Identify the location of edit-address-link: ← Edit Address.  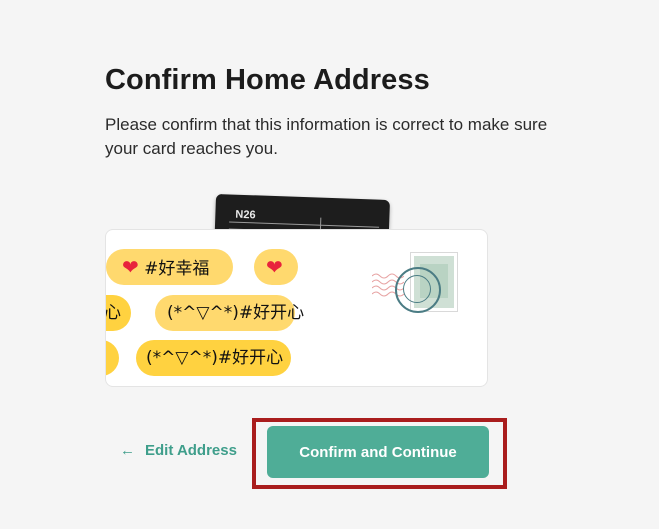
(178, 450).